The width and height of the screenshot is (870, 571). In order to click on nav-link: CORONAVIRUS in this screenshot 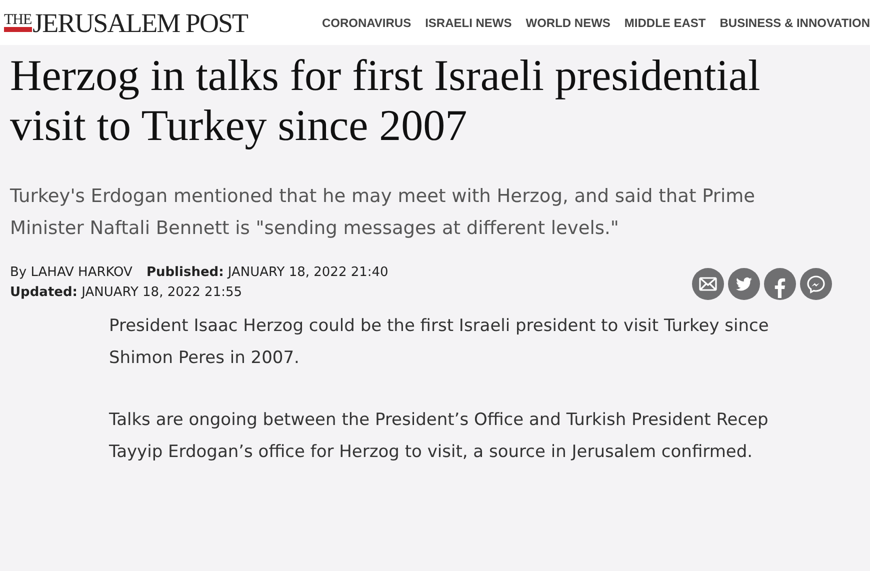, I will do `click(367, 23)`.